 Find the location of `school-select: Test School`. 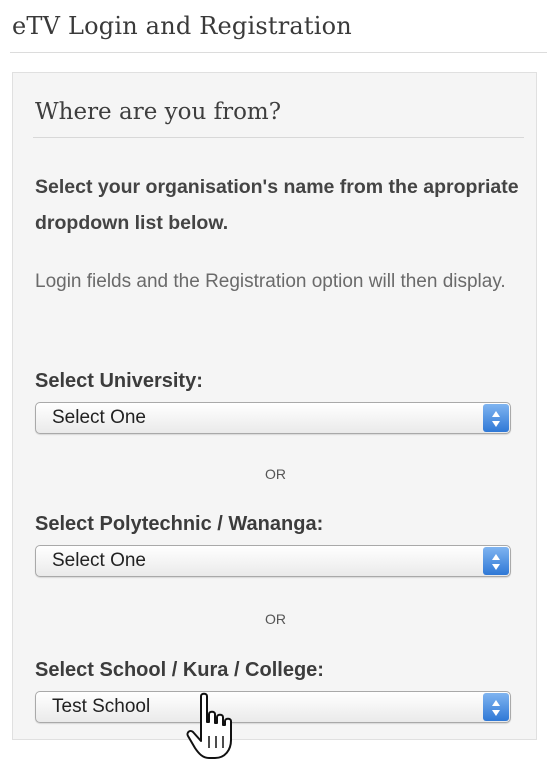

school-select: Test School is located at coordinates (273, 707).